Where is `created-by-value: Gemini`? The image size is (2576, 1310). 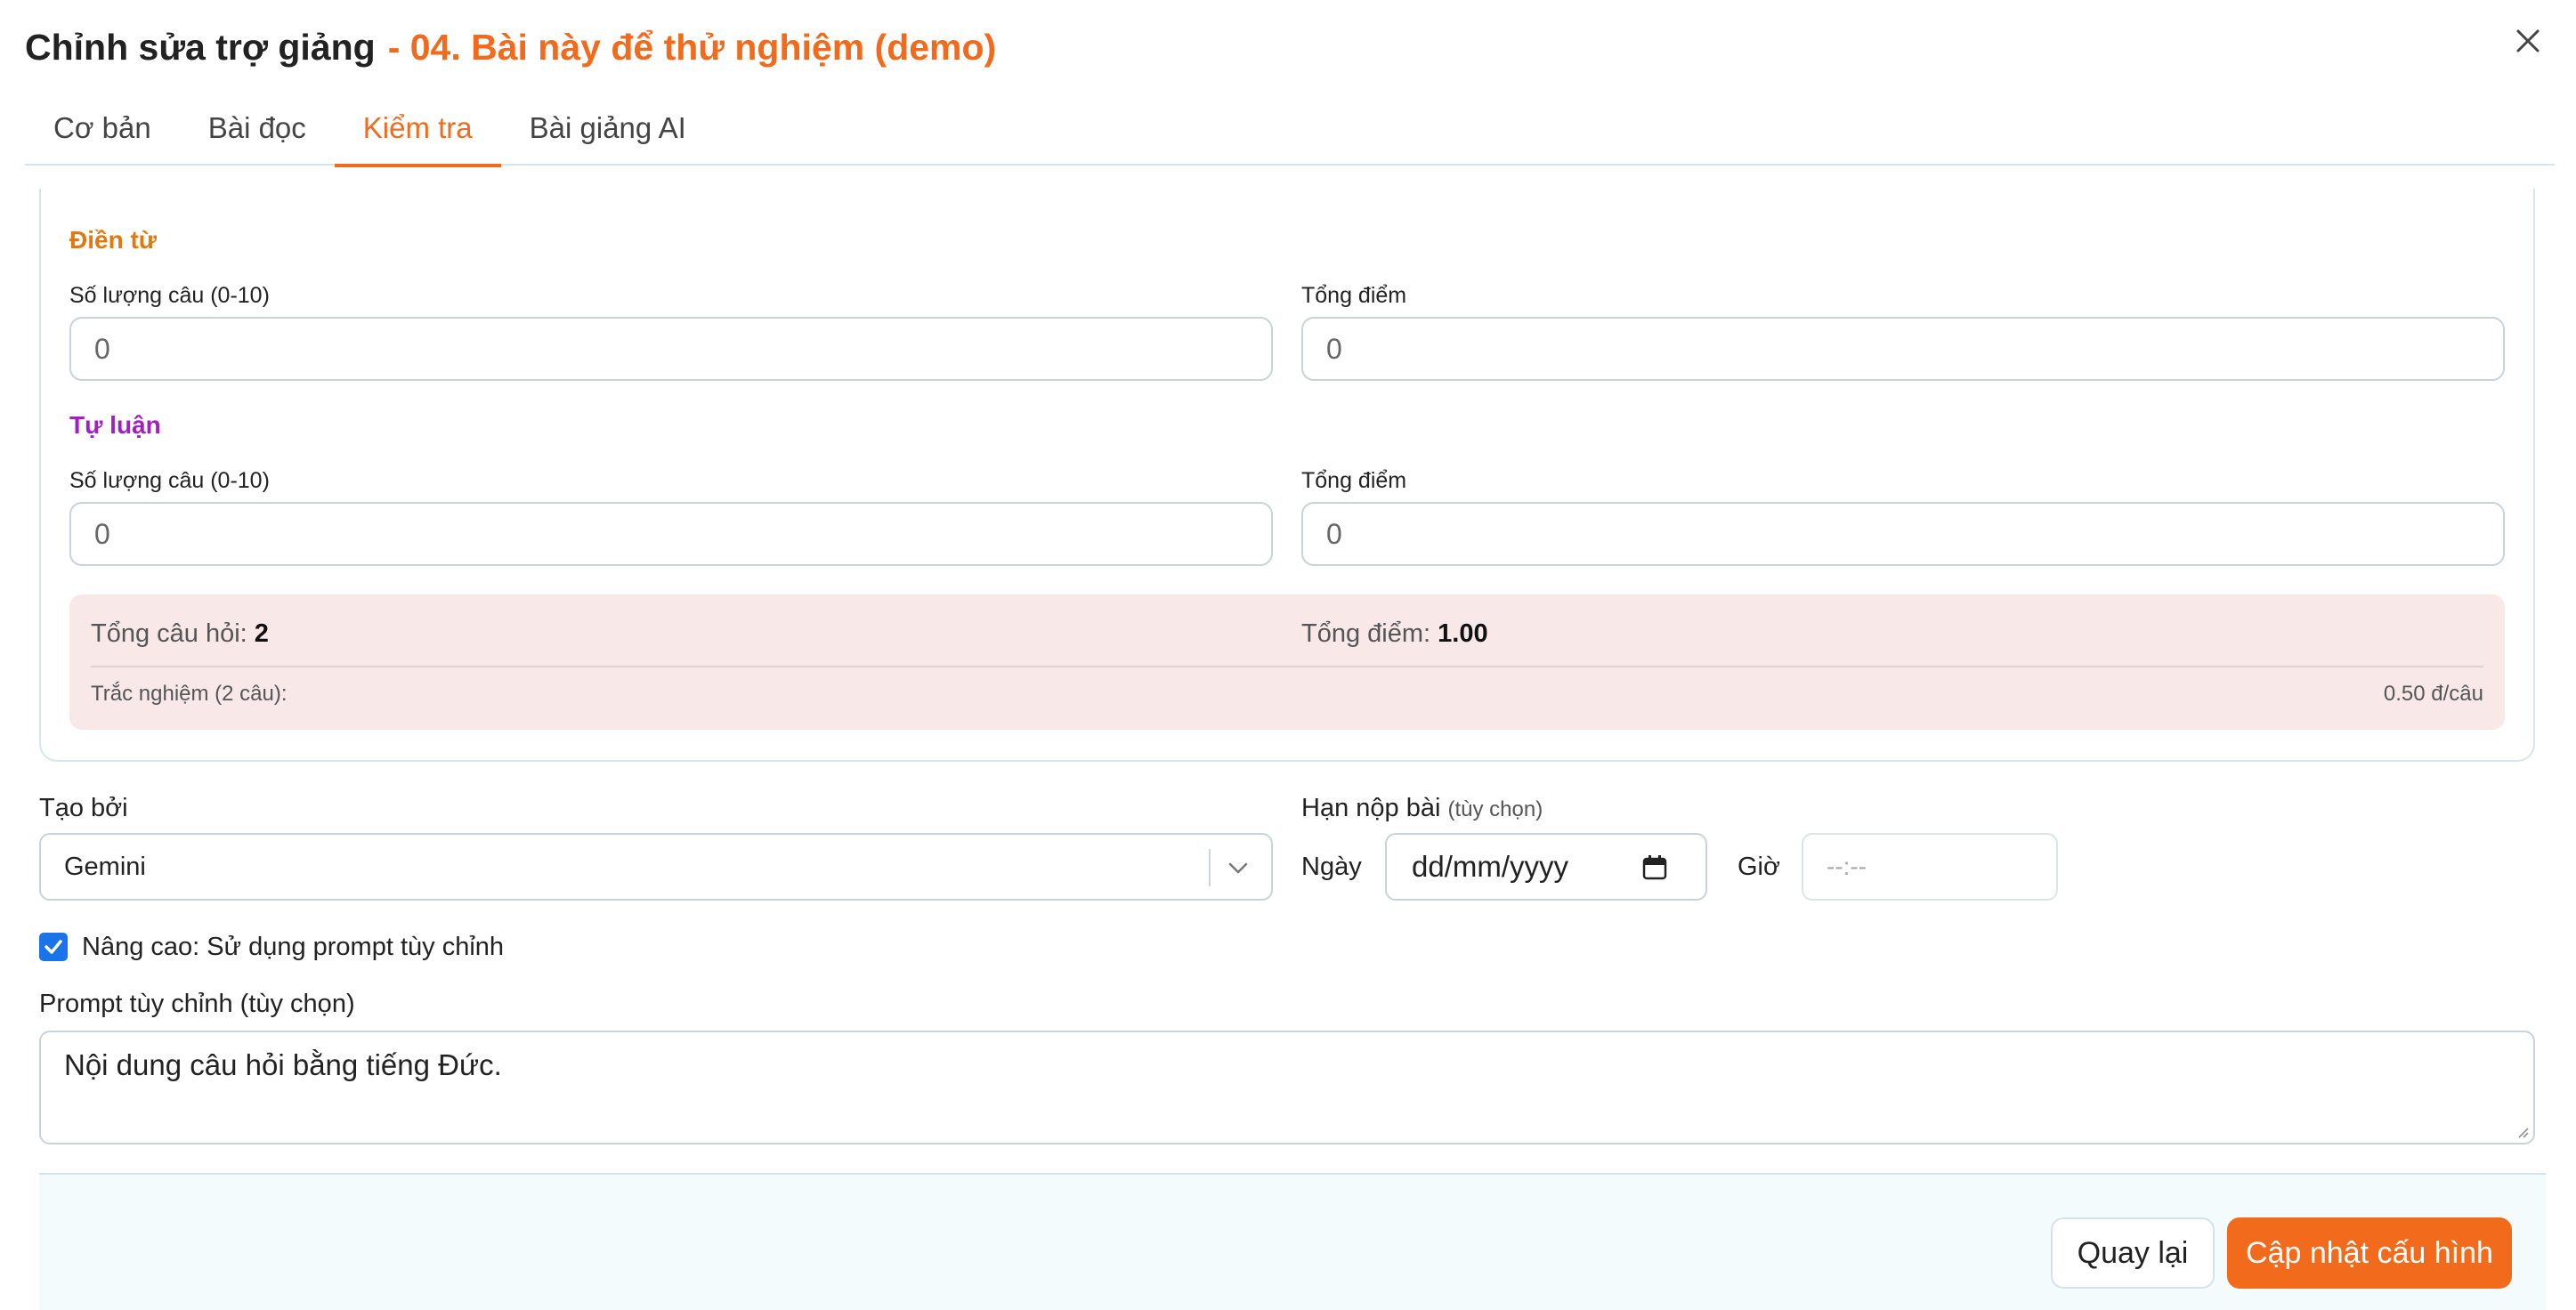 created-by-value: Gemini is located at coordinates (105, 866).